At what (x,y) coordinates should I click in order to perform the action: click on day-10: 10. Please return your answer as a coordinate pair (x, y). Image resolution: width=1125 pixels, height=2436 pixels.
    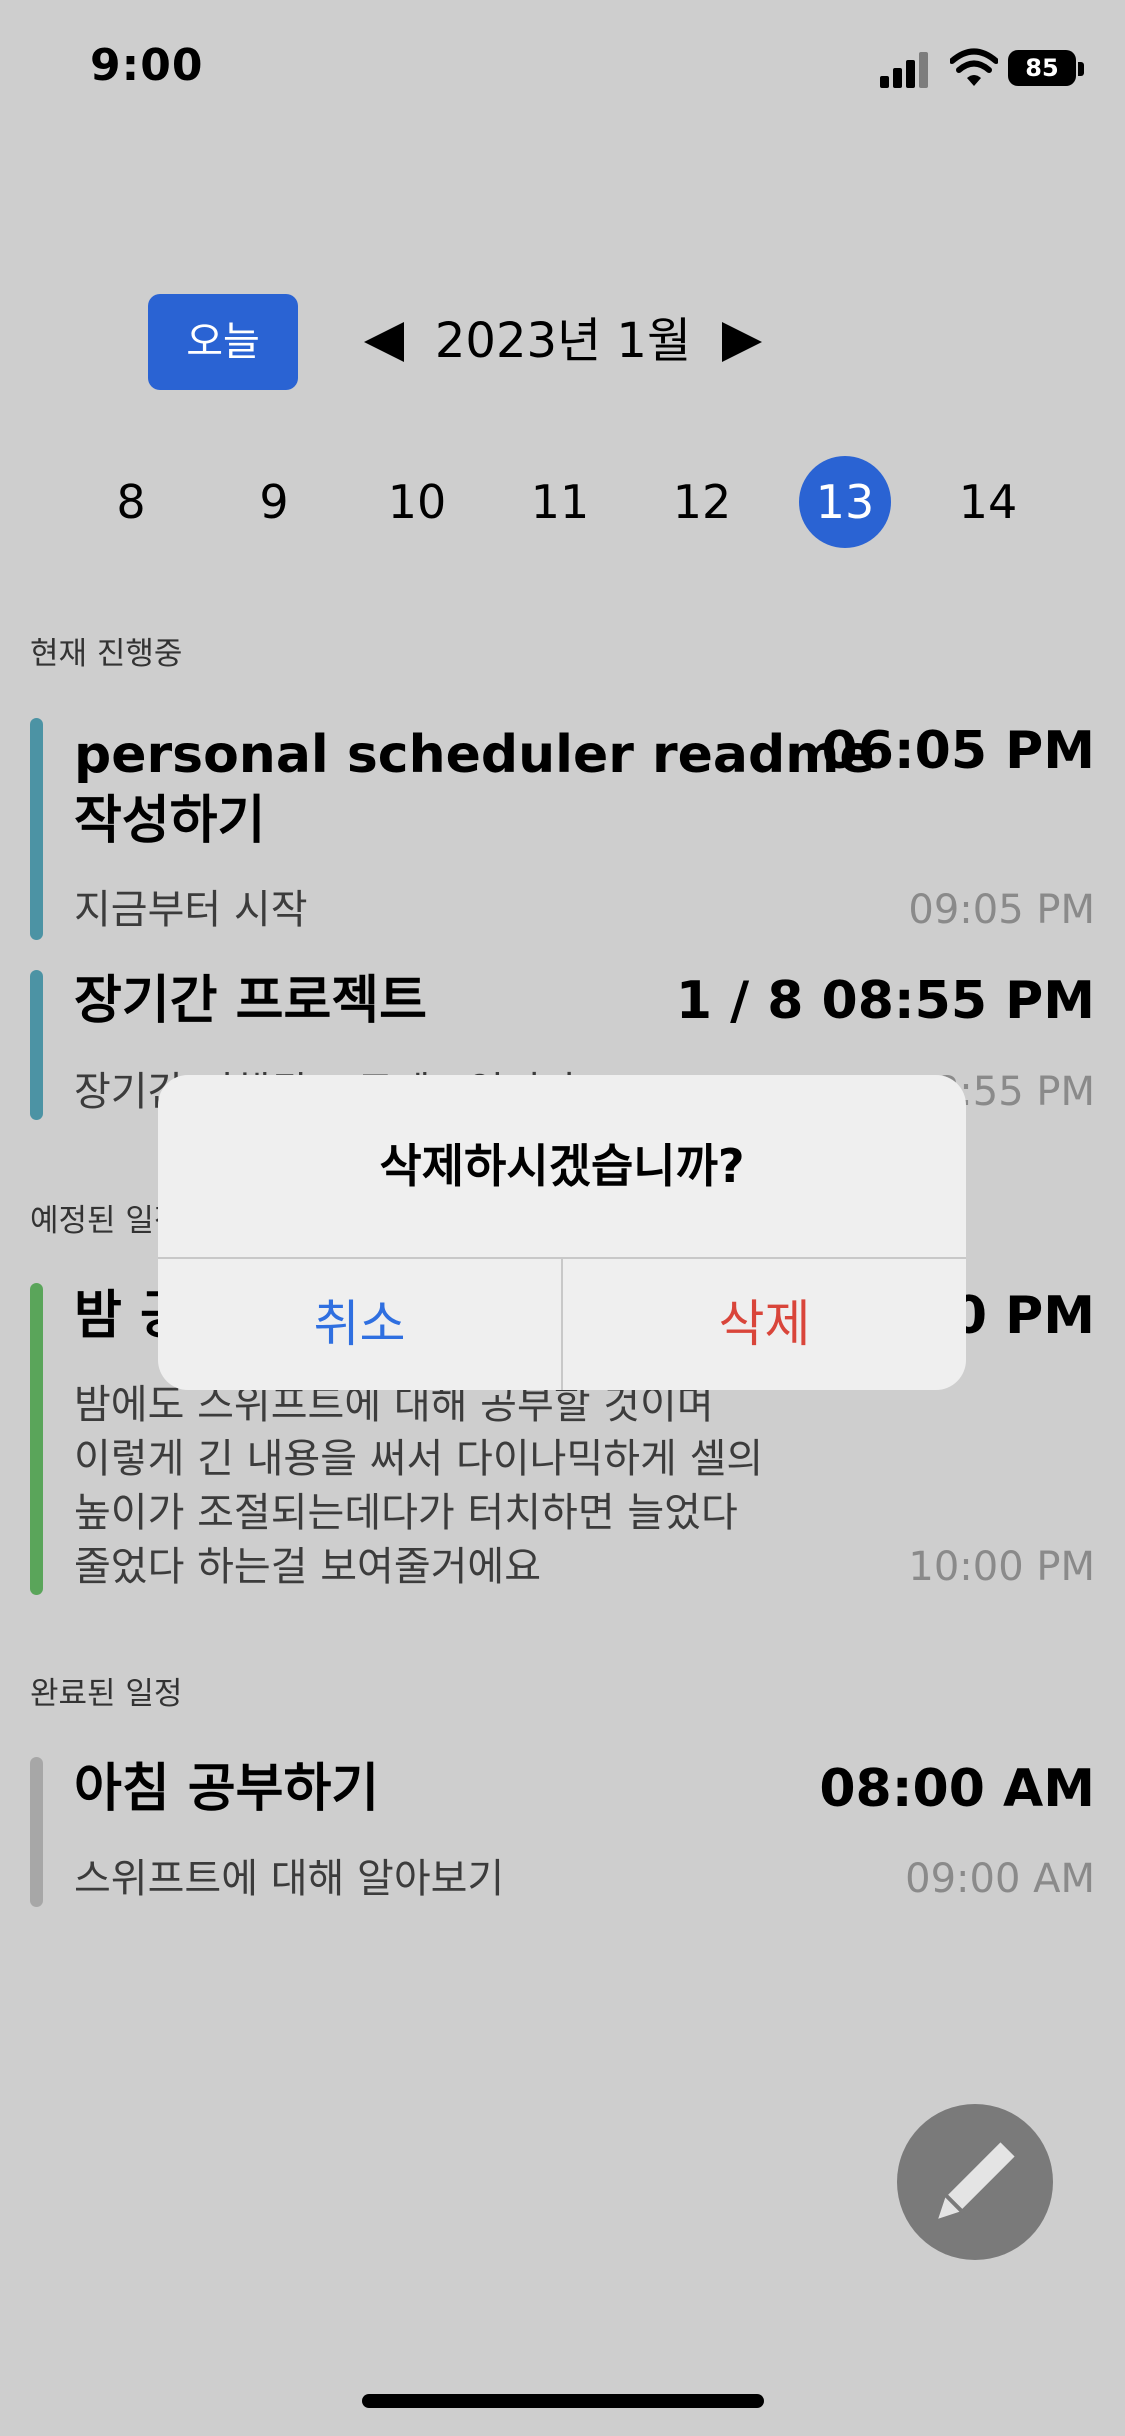
    Looking at the image, I should click on (417, 502).